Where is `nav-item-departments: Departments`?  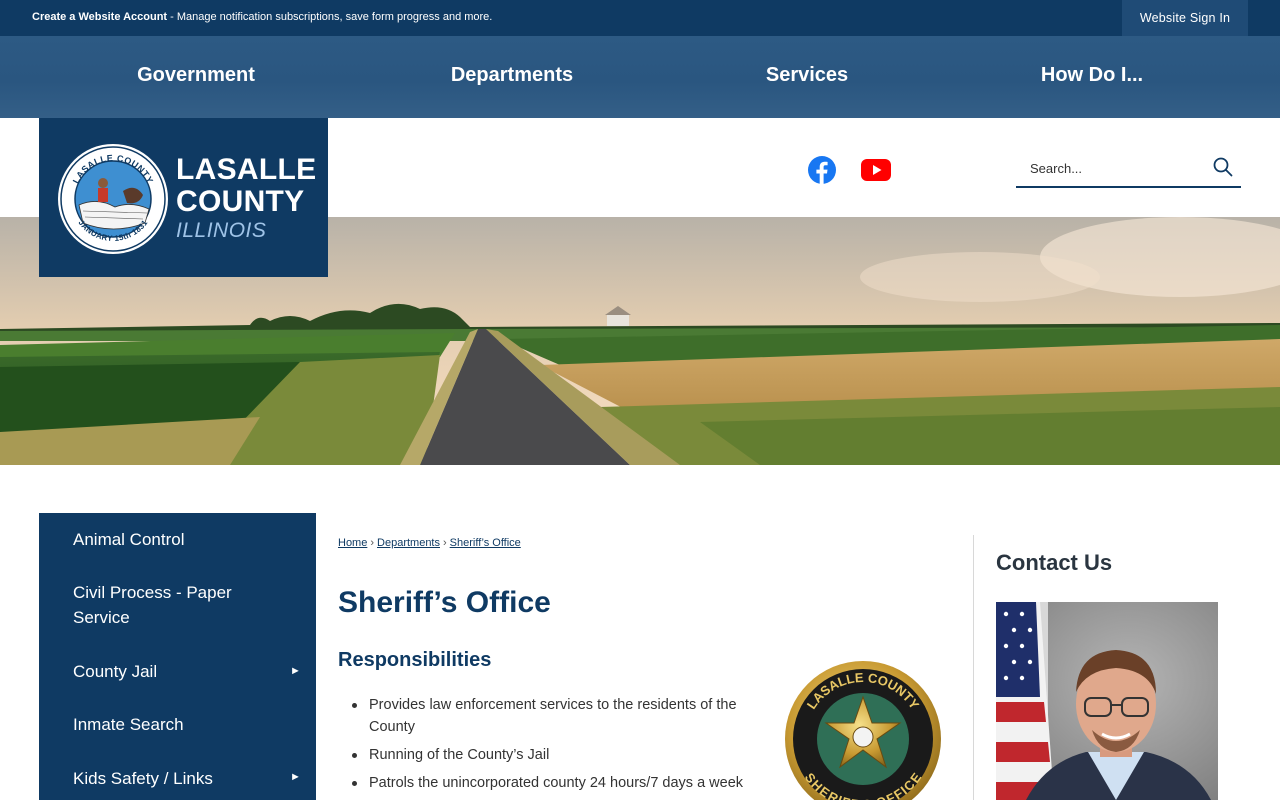 nav-item-departments: Departments is located at coordinates (512, 75).